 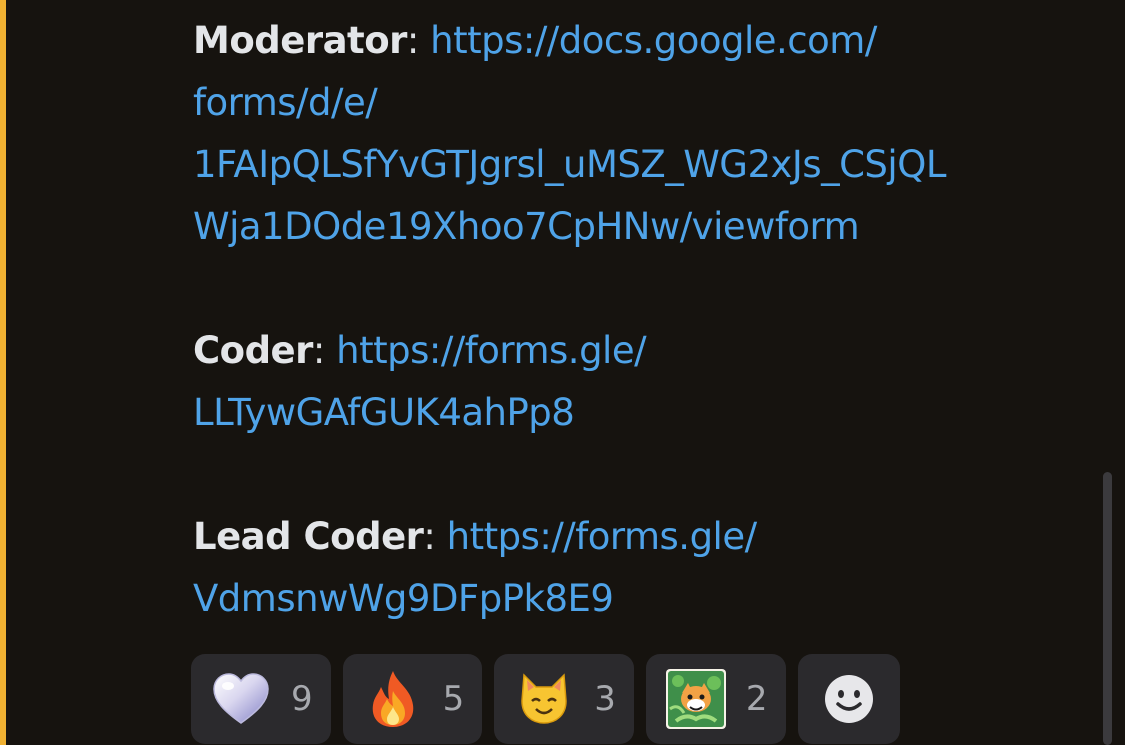 I want to click on link-text-line: forms/d/e/, so click(x=285, y=102).